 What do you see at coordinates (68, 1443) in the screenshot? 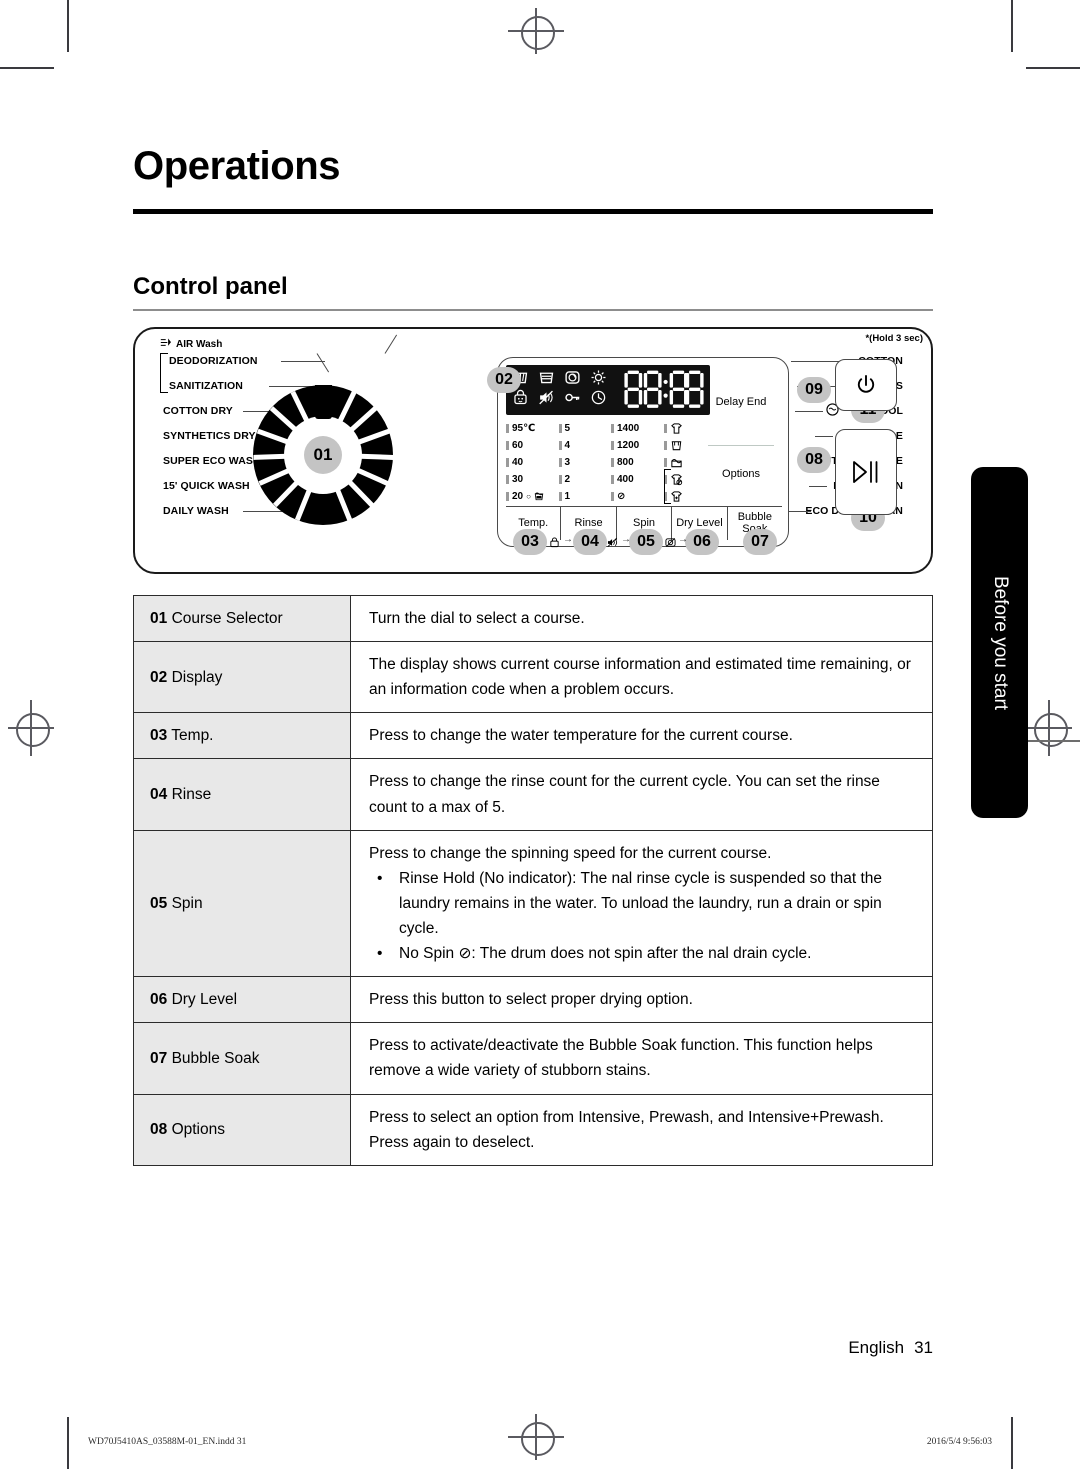
I see `crop-mark-bl-v` at bounding box center [68, 1443].